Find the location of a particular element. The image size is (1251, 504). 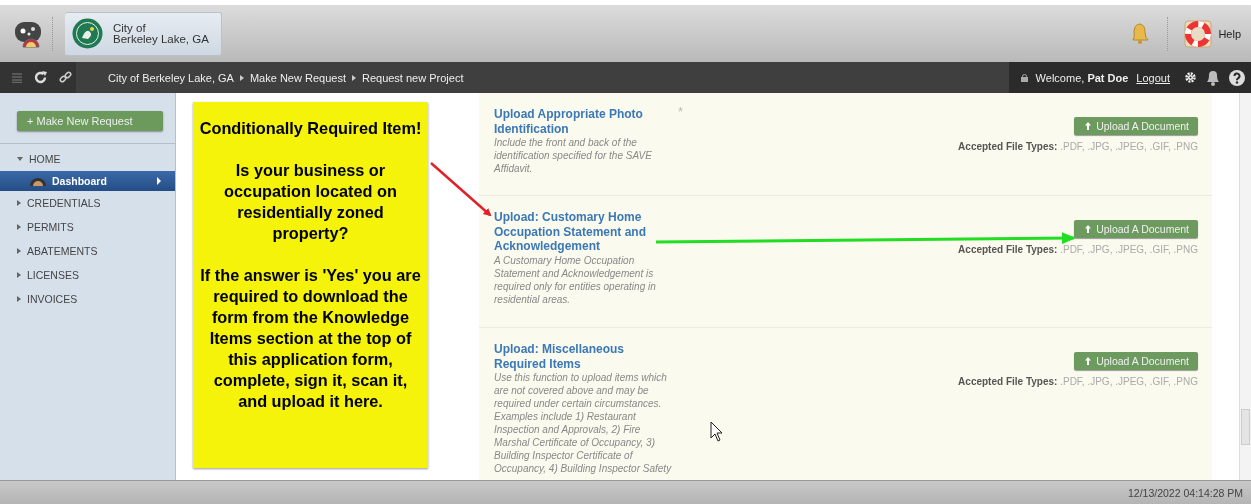

required-mark: * is located at coordinates (681, 112).